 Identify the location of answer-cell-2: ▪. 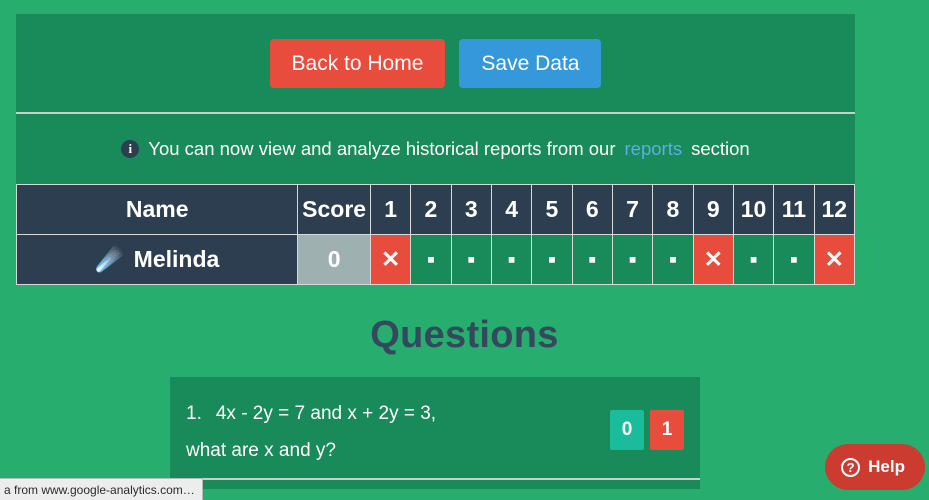
(431, 259).